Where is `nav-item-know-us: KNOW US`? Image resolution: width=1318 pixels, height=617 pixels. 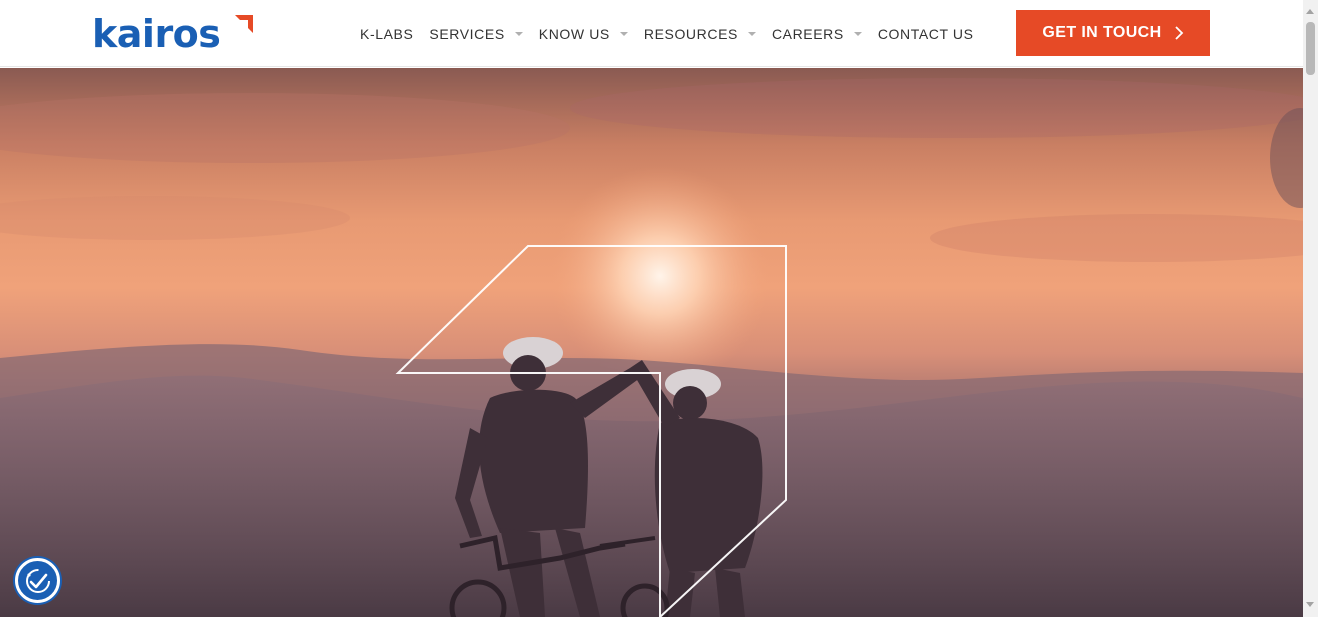 nav-item-know-us: KNOW US is located at coordinates (583, 34).